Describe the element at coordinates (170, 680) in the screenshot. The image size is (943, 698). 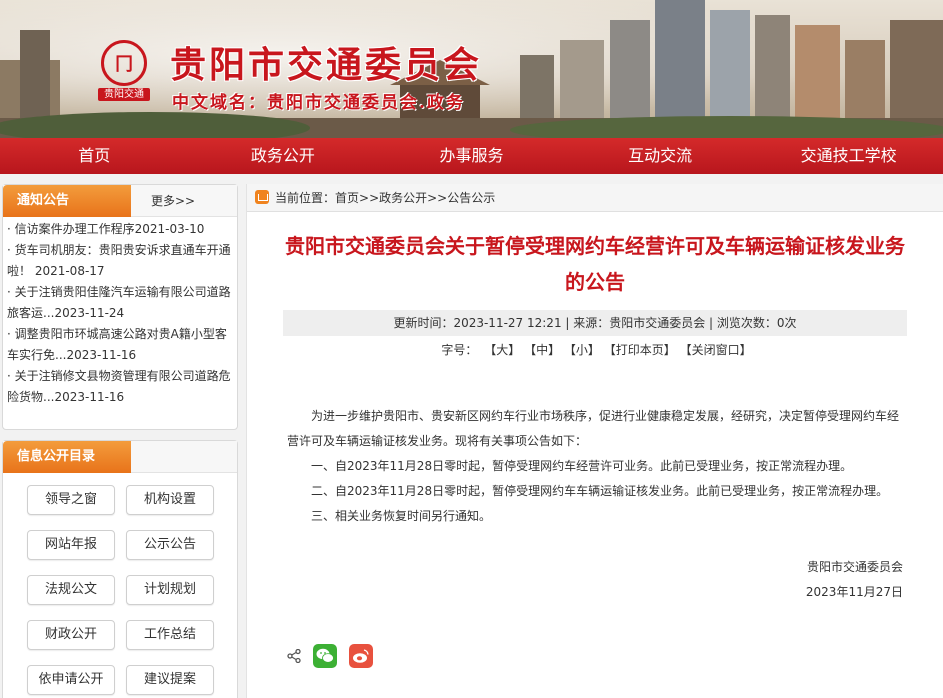
I see `catalog-button-proposals: 建议提案` at that location.